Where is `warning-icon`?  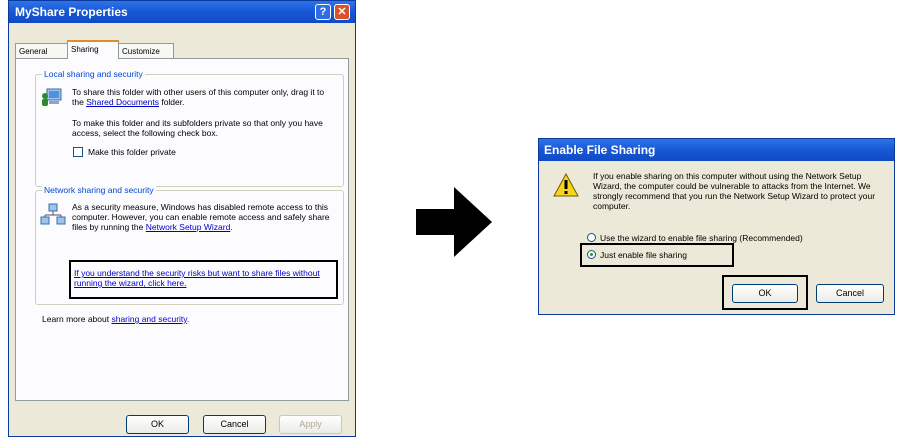 warning-icon is located at coordinates (566, 185).